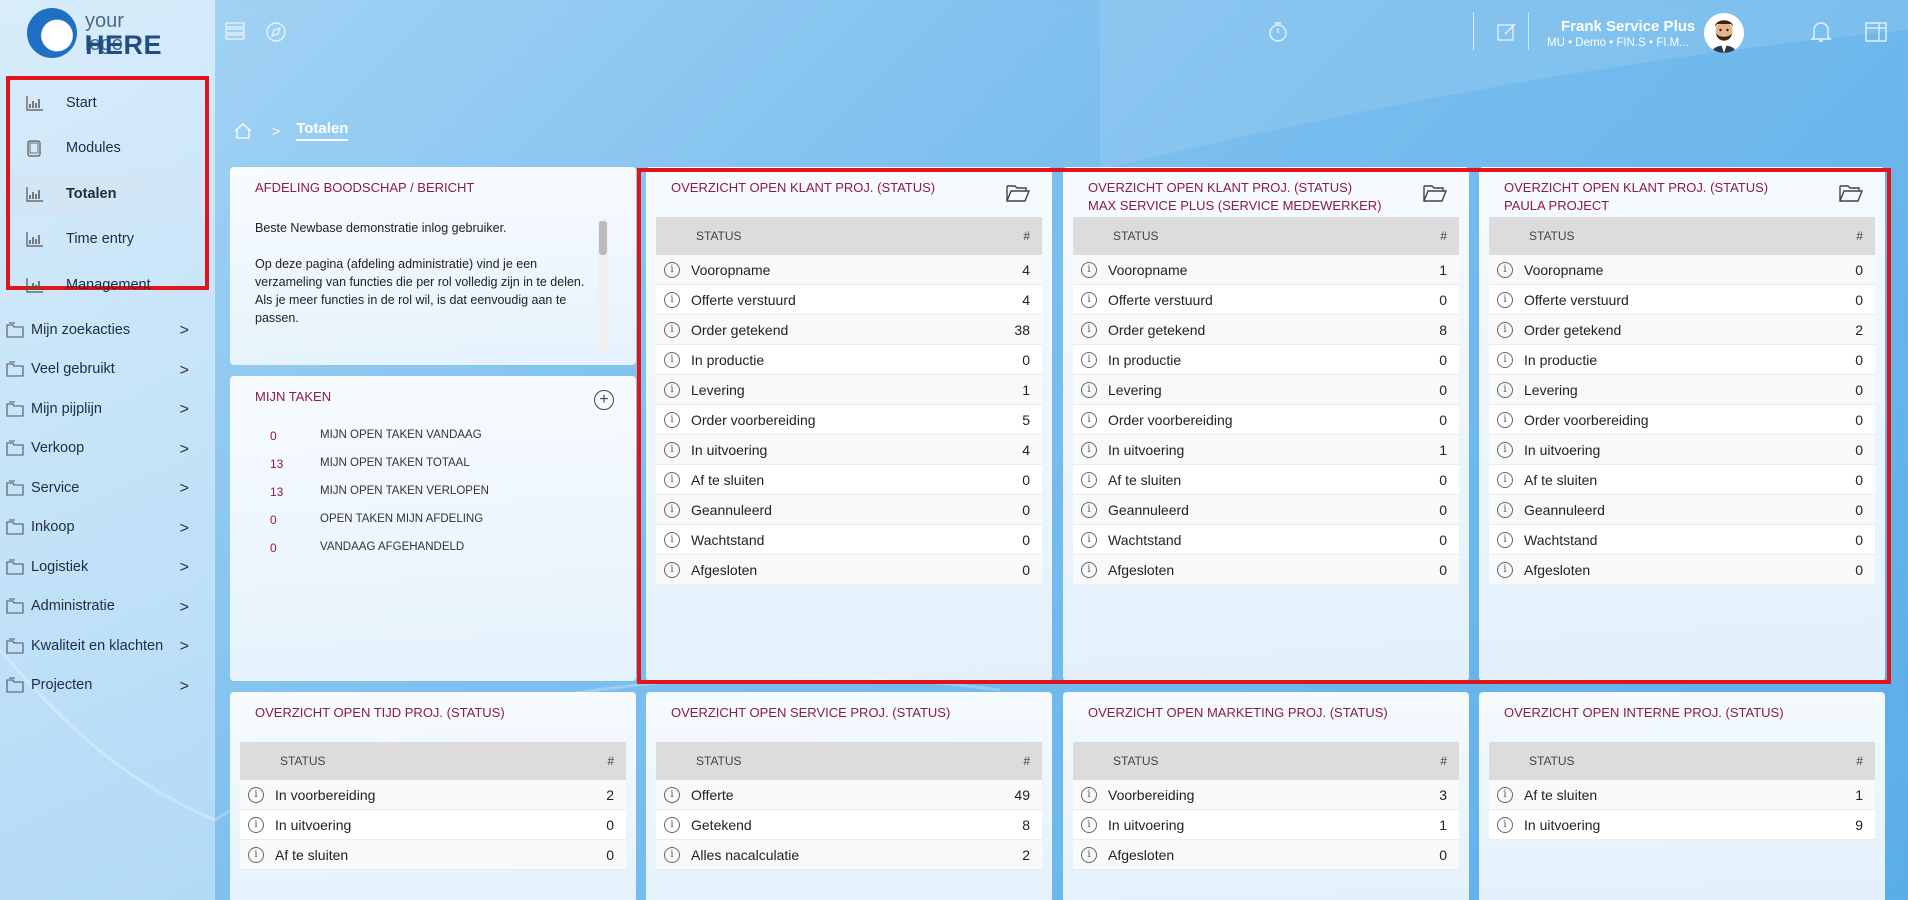 The height and width of the screenshot is (900, 1908). Describe the element at coordinates (603, 238) in the screenshot. I see `scrollbar-thumb` at that location.